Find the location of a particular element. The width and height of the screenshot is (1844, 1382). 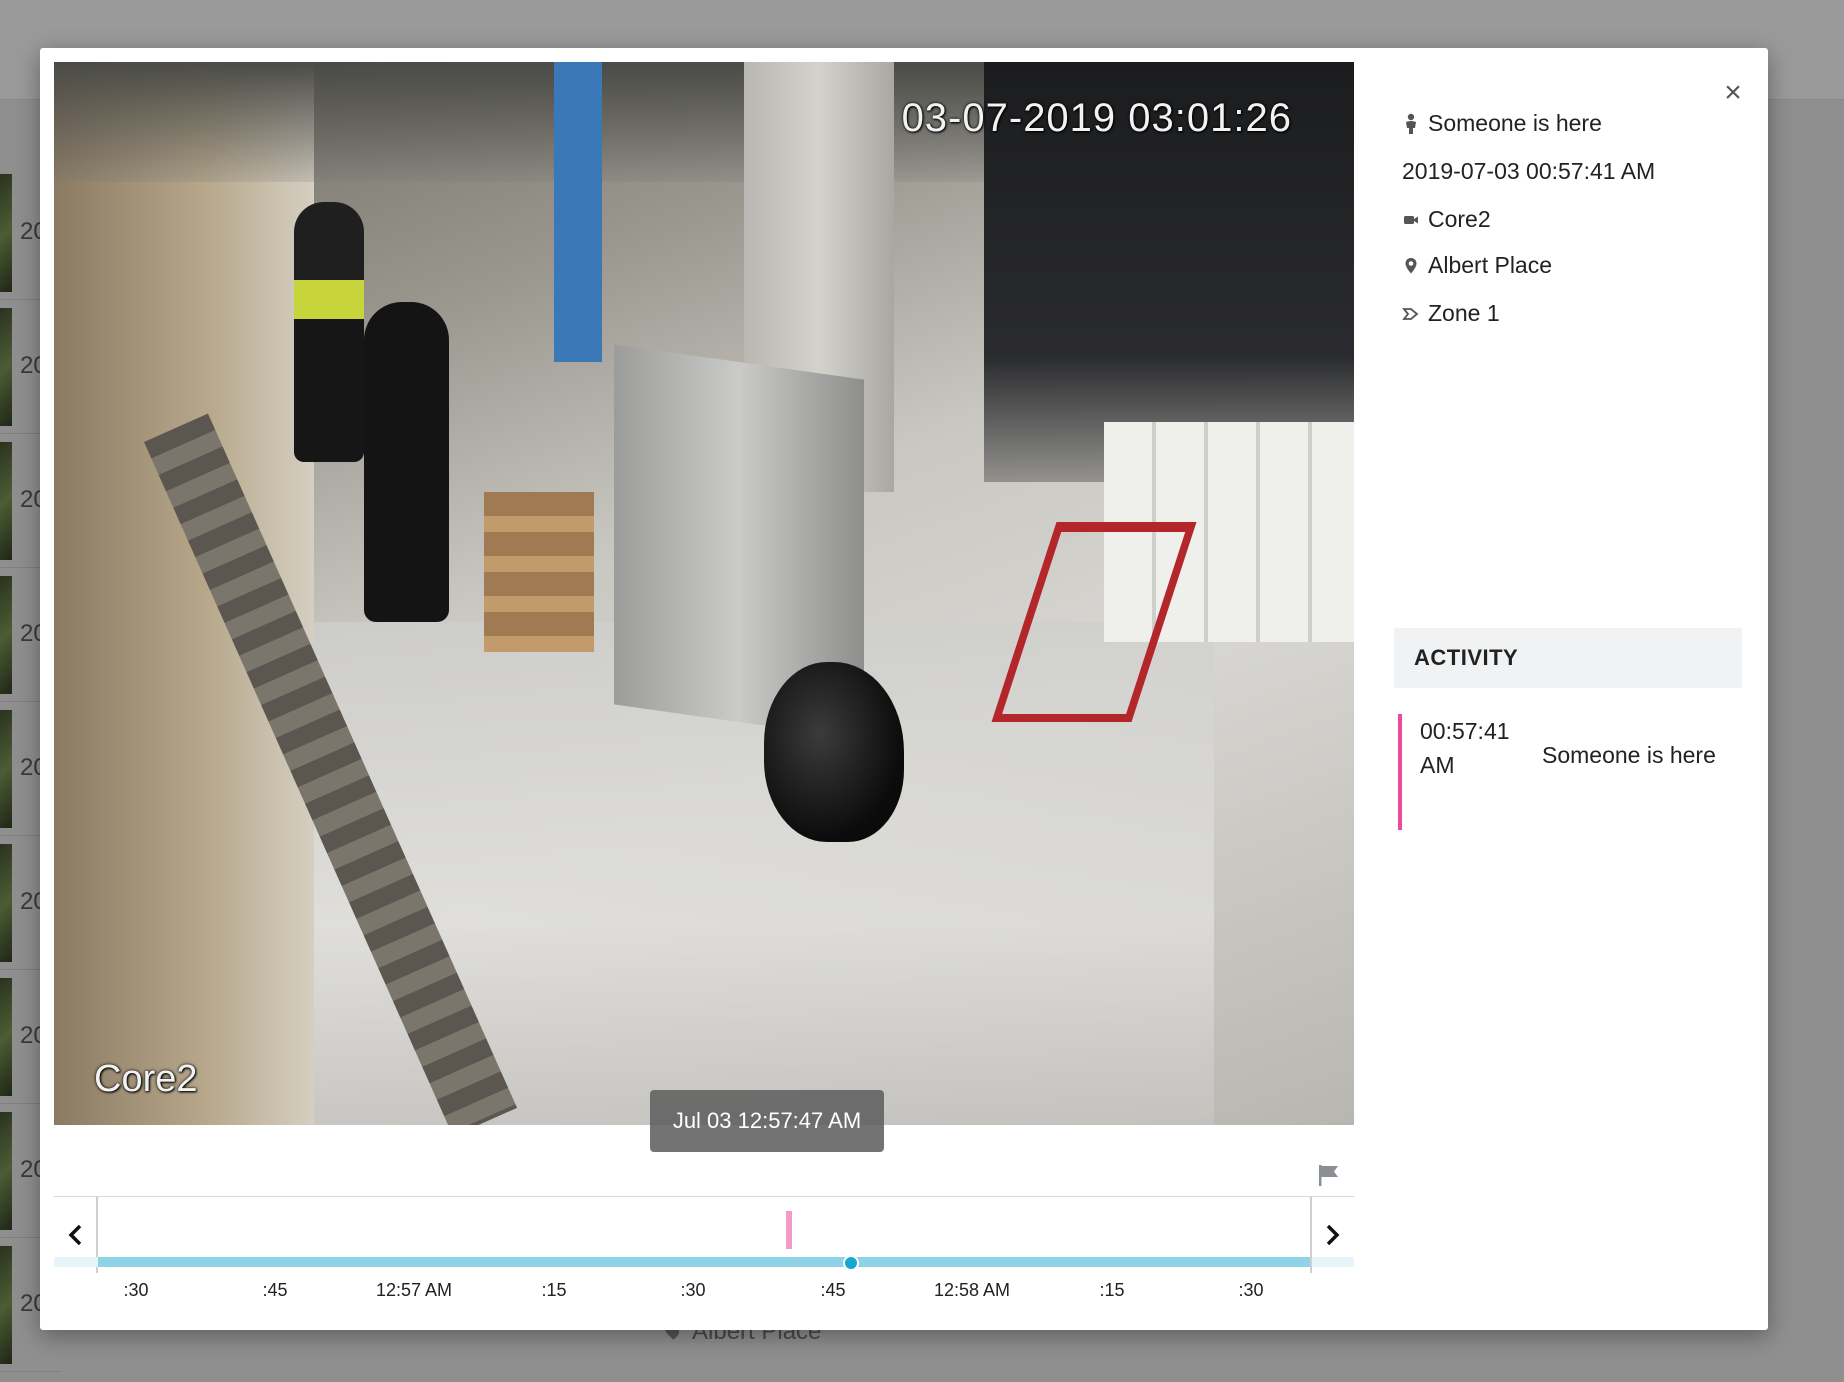

timeline-hover-tooltip: Jul 03 12:57:47 AM is located at coordinates (767, 1121).